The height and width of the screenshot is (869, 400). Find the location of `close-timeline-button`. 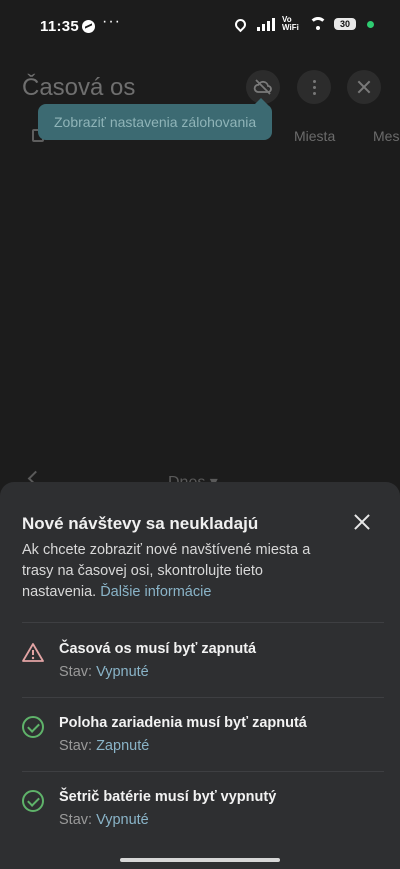

close-timeline-button is located at coordinates (364, 87).